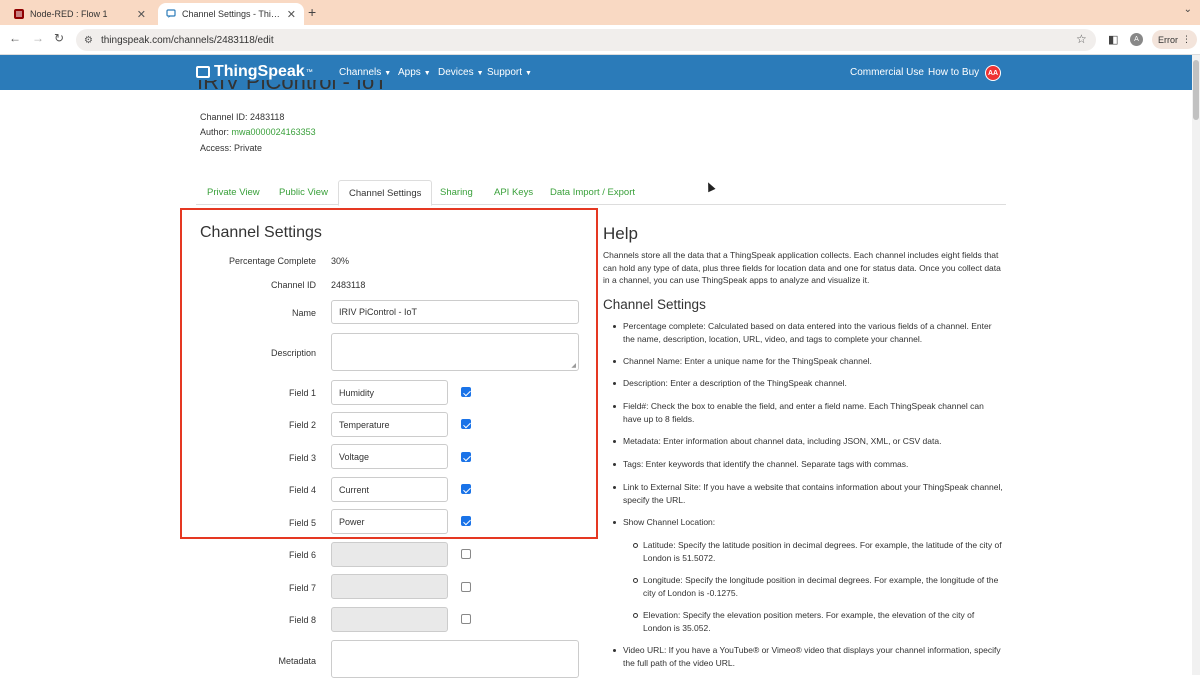  Describe the element at coordinates (272, 261) in the screenshot. I see `percentage-label: Percentage Complete` at that location.